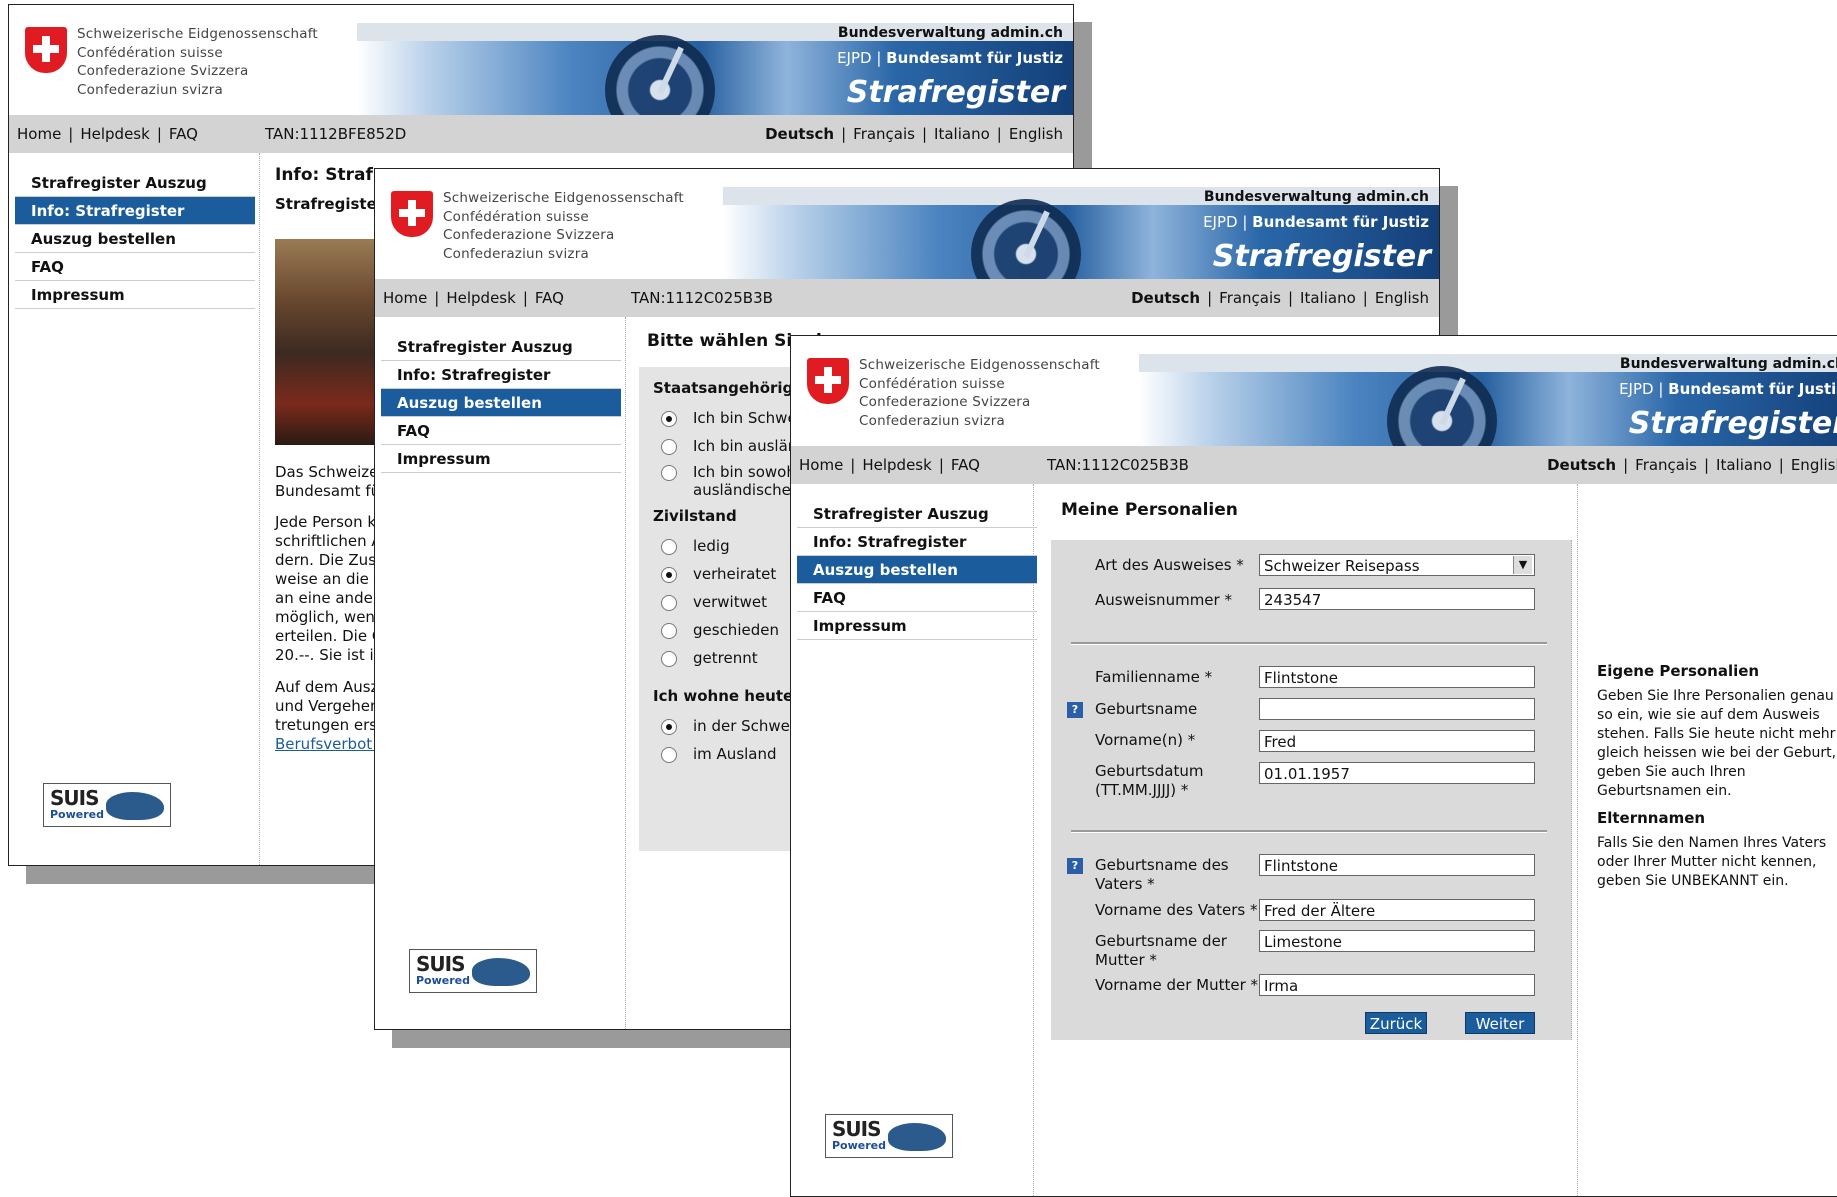 Image resolution: width=1837 pixels, height=1197 pixels. What do you see at coordinates (1397, 677) in the screenshot?
I see `family-name-input: Flintstone` at bounding box center [1397, 677].